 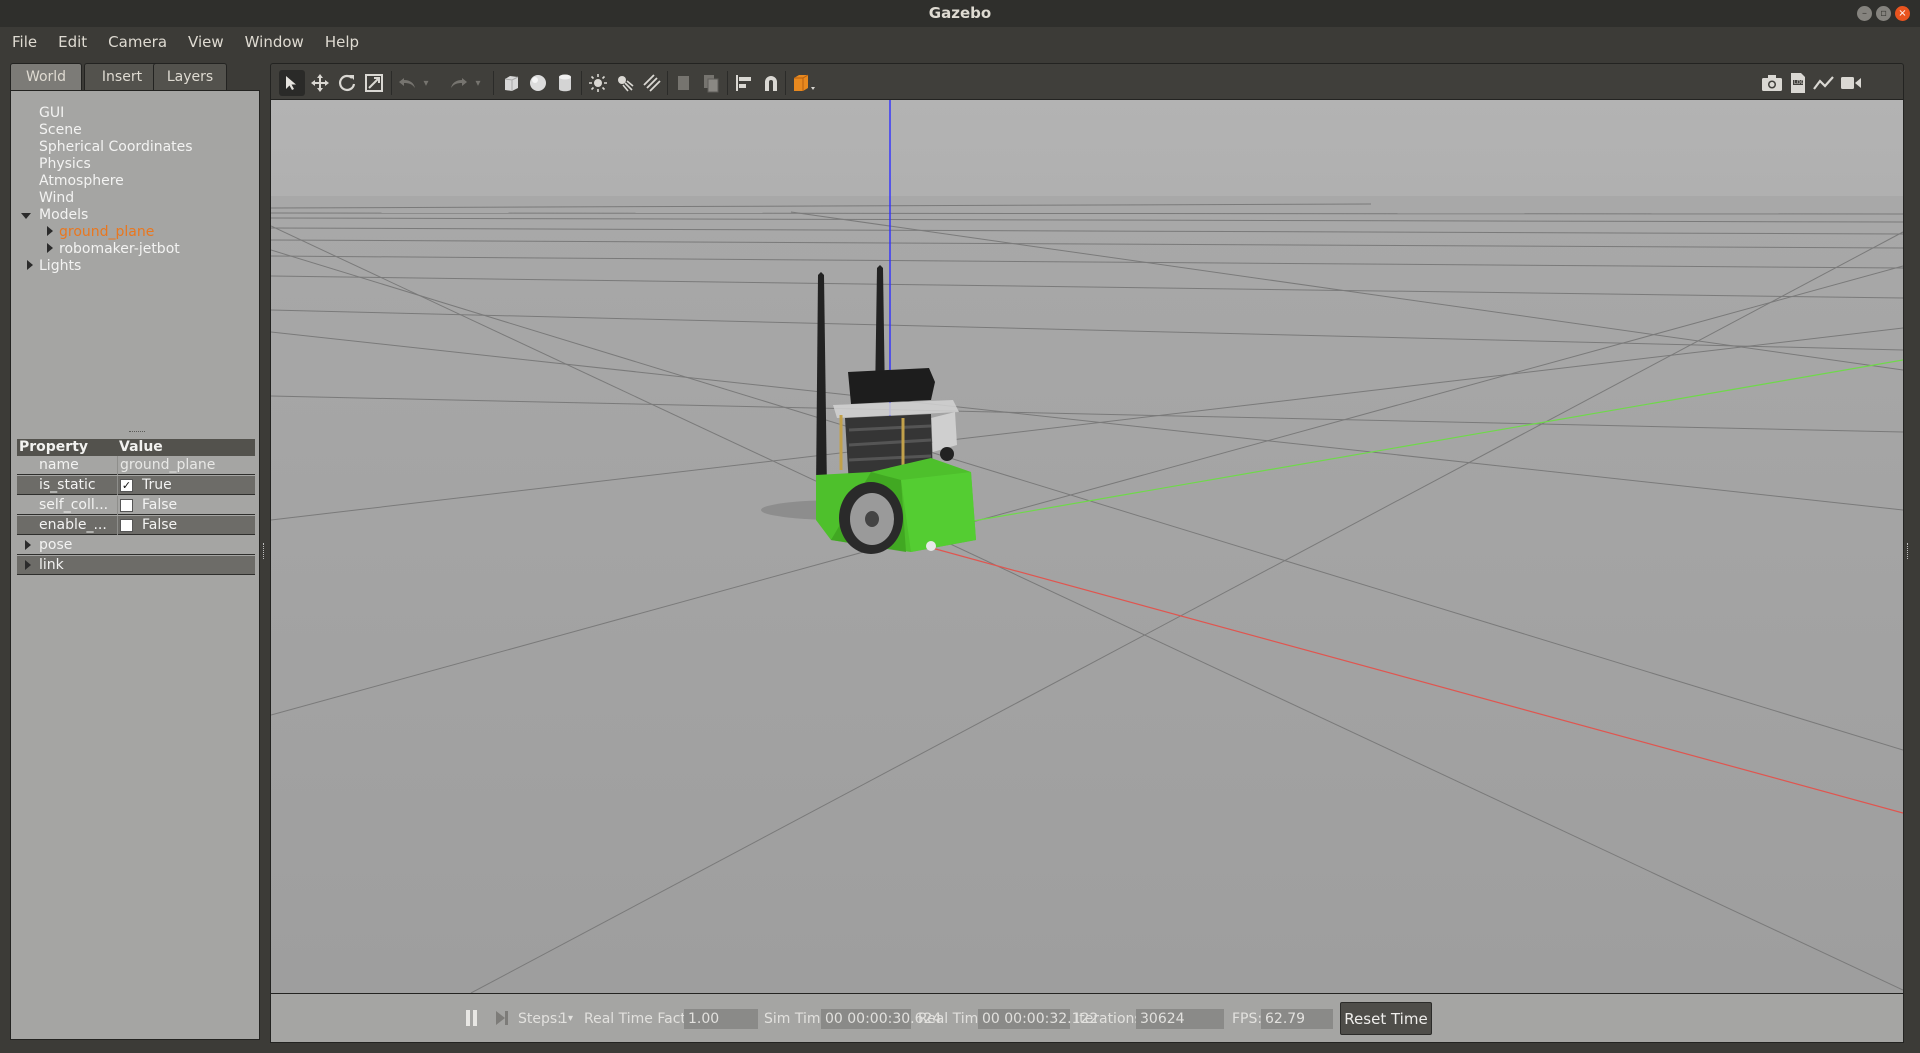 I want to click on video-record-icon, so click(x=1851, y=83).